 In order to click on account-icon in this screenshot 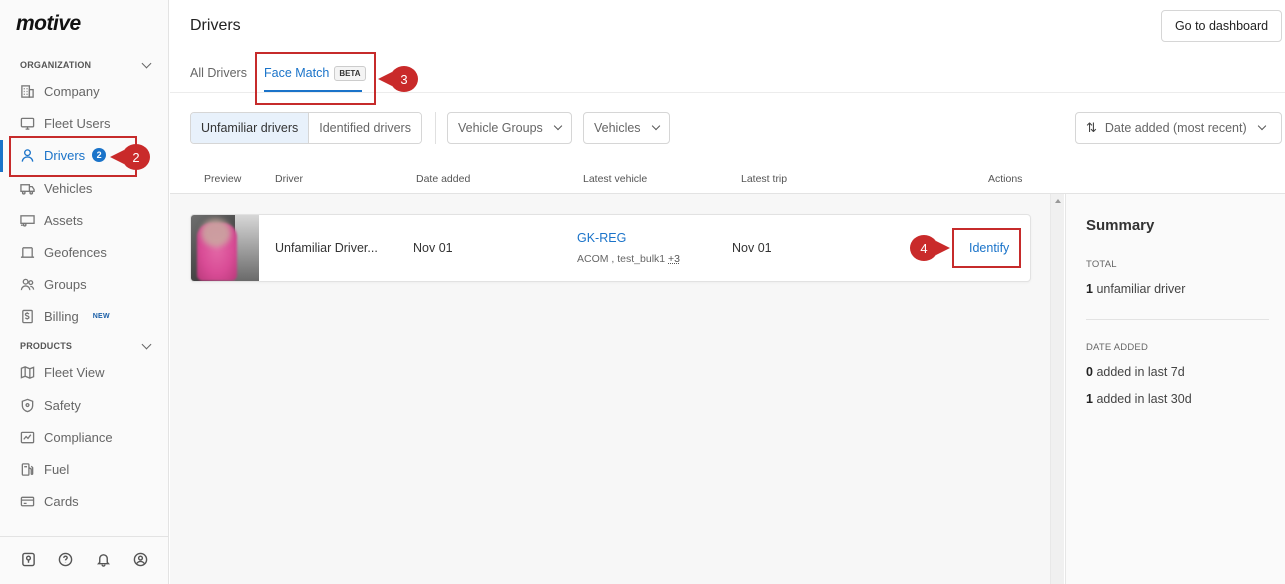, I will do `click(140, 561)`.